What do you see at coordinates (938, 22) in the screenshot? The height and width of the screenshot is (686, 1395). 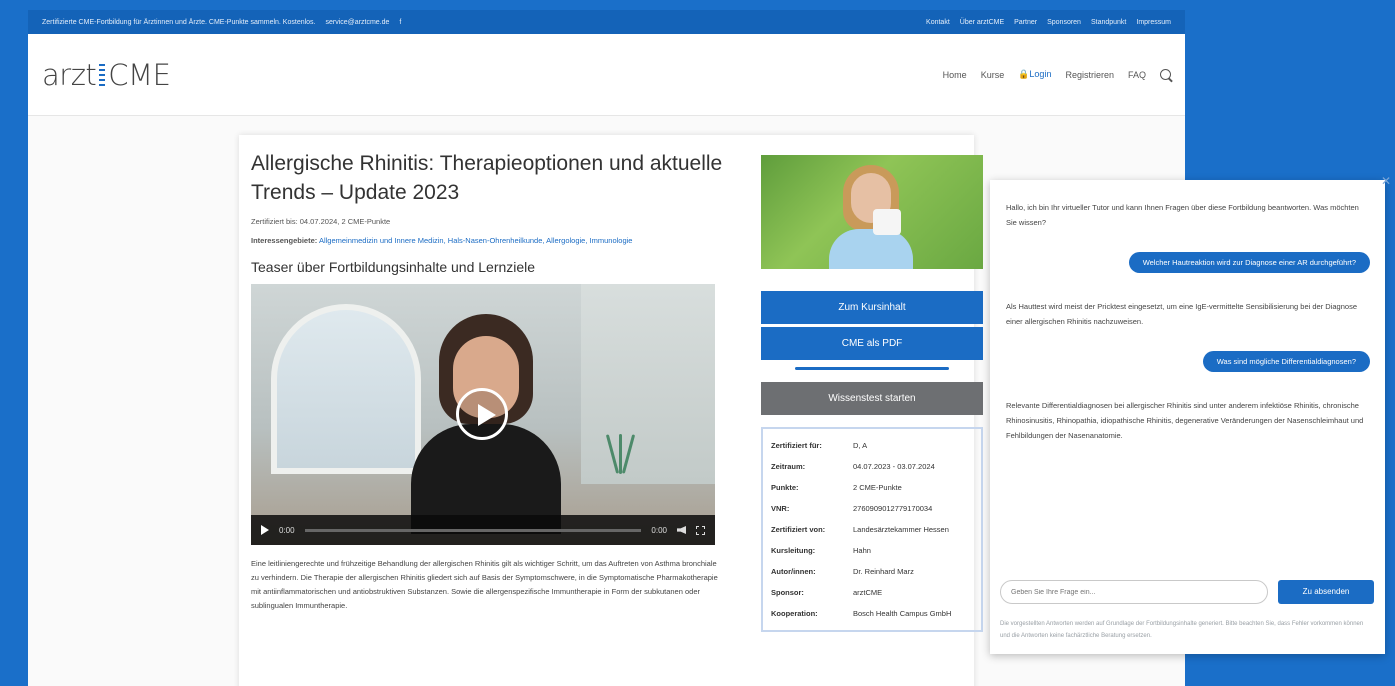 I see `topbar-link-kontakt: Kontakt` at bounding box center [938, 22].